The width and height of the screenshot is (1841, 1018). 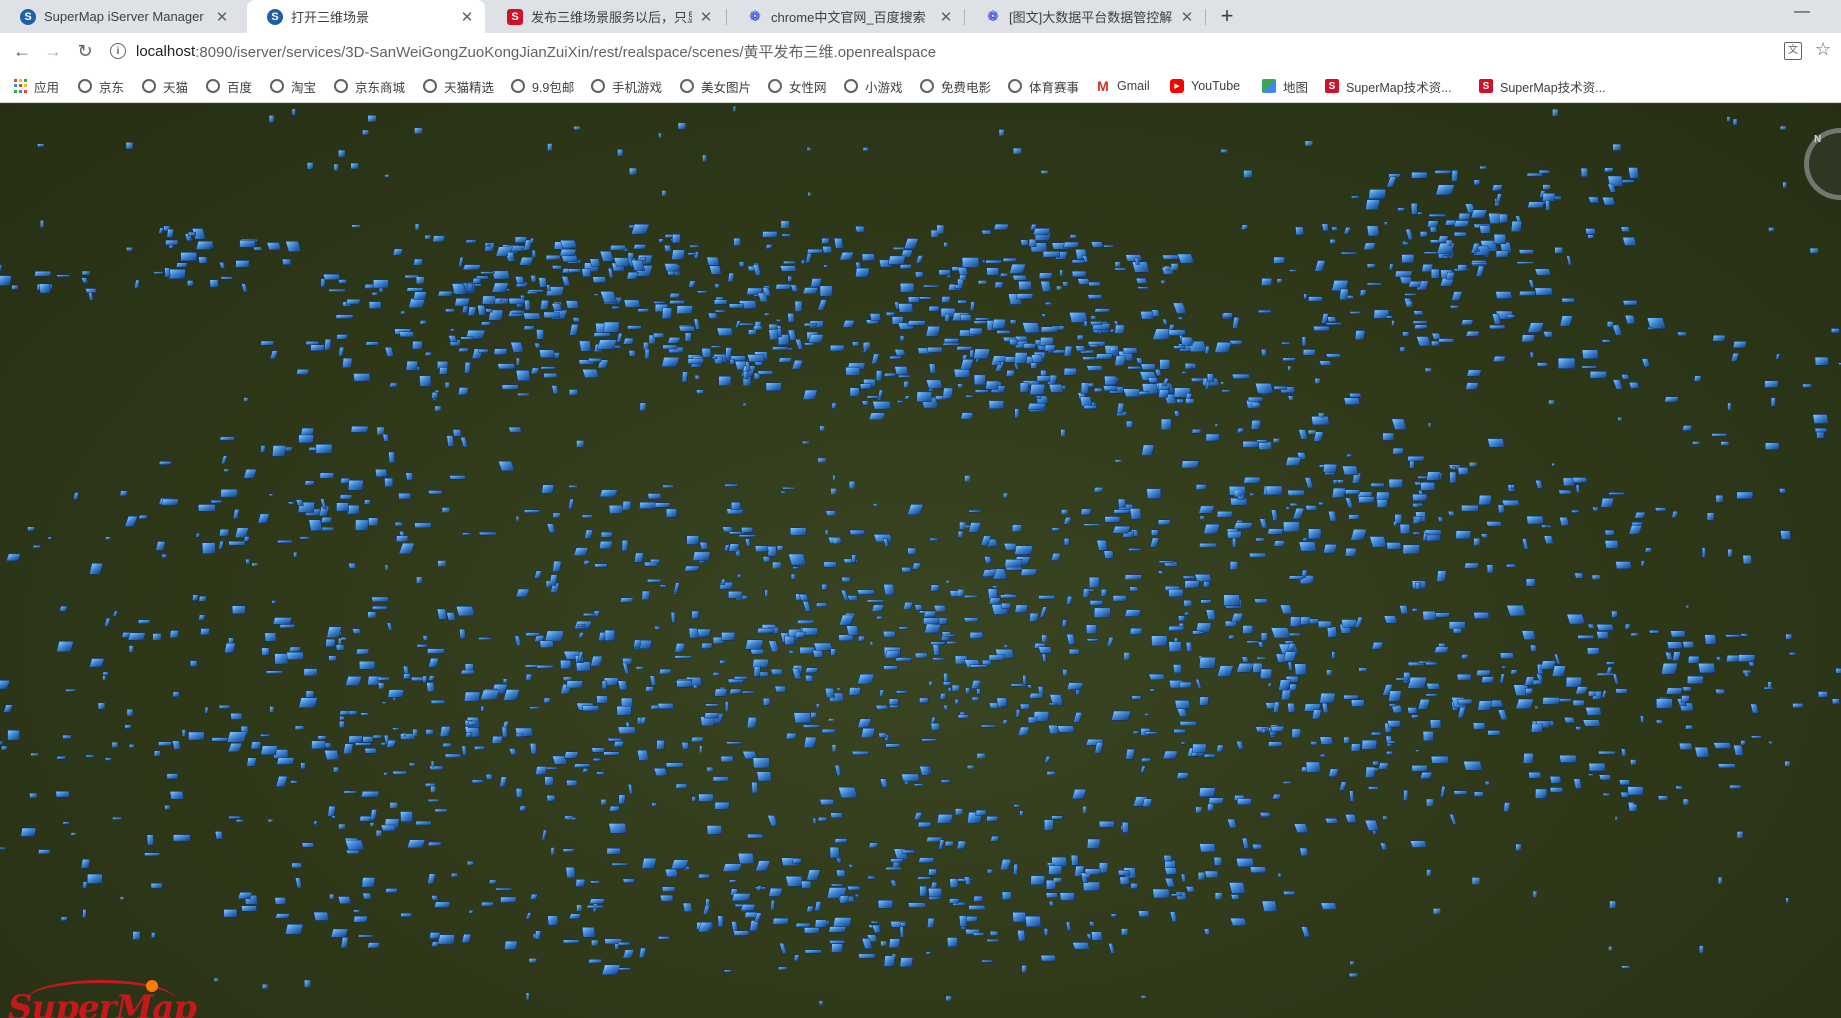 I want to click on back-icon: ←, so click(x=22, y=51).